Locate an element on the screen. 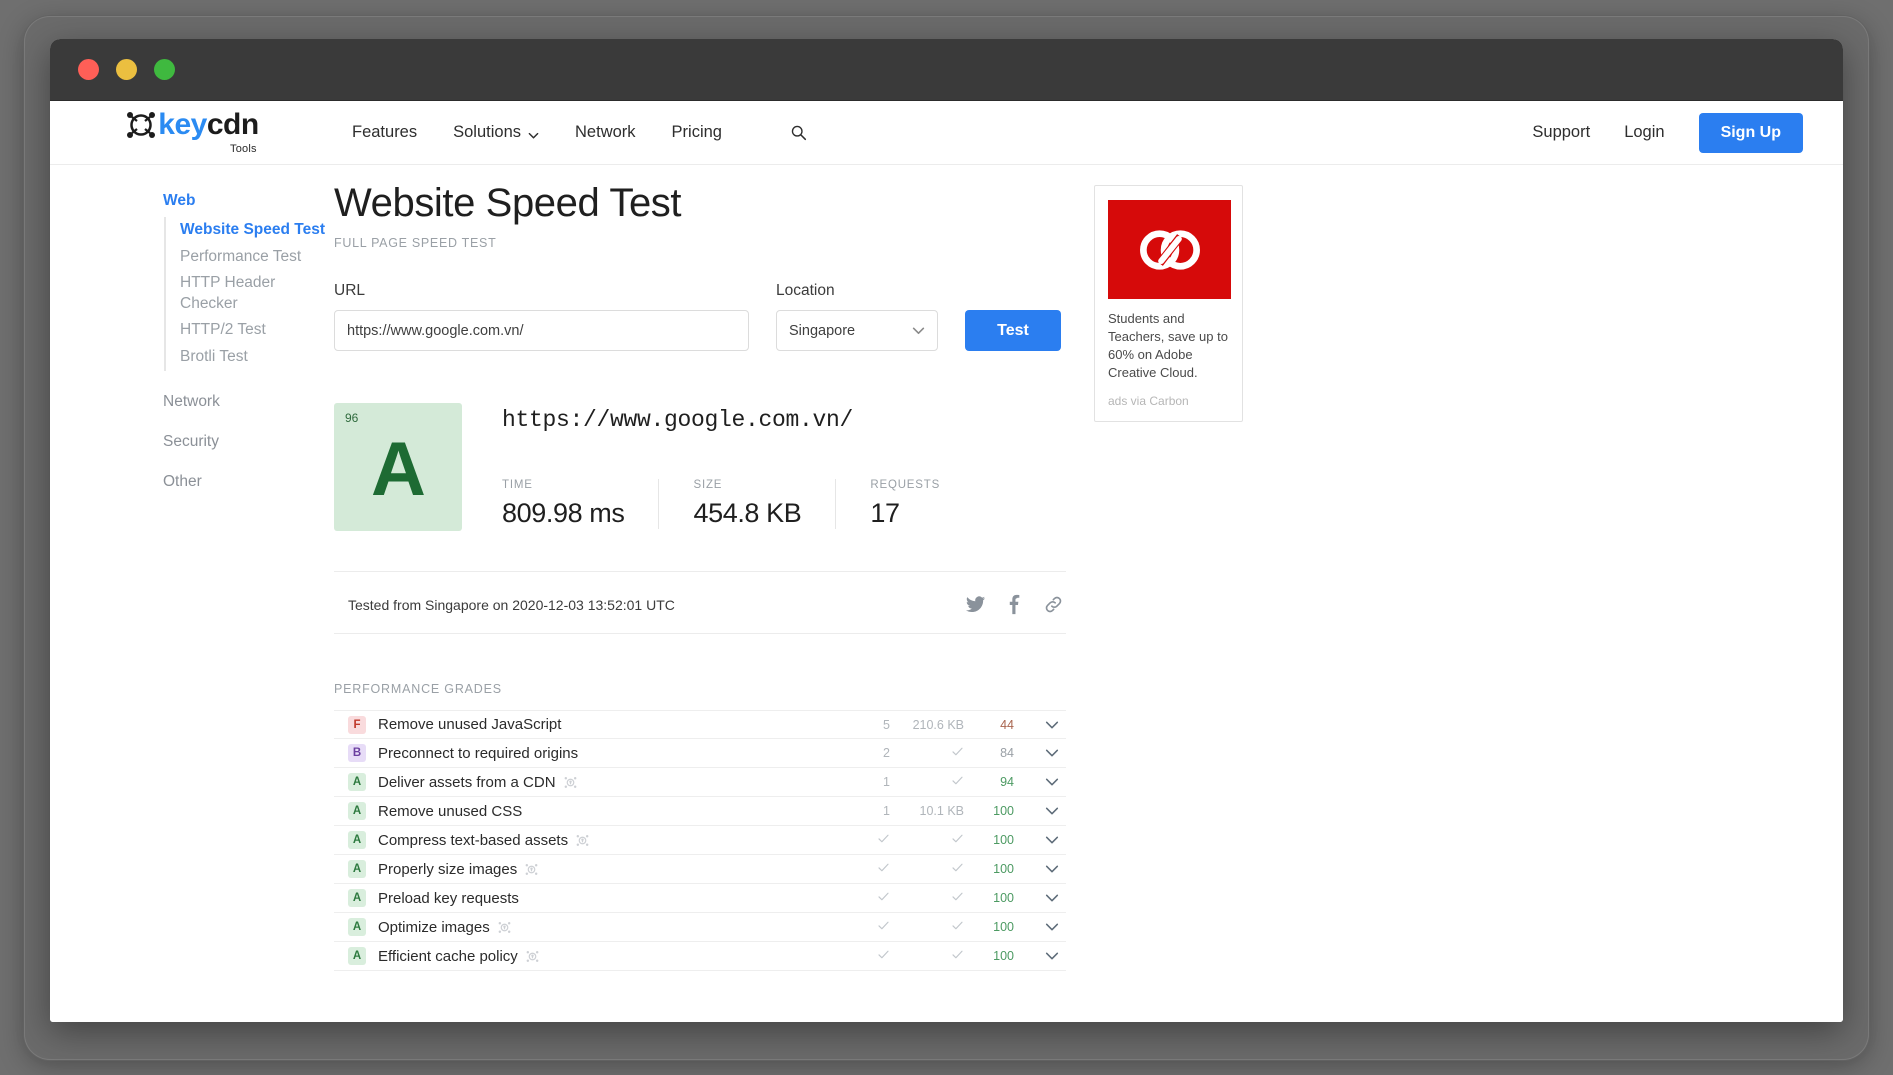 Image resolution: width=1893 pixels, height=1075 pixels. speed-test-form: URL Location Singapore is located at coordinates (700, 316).